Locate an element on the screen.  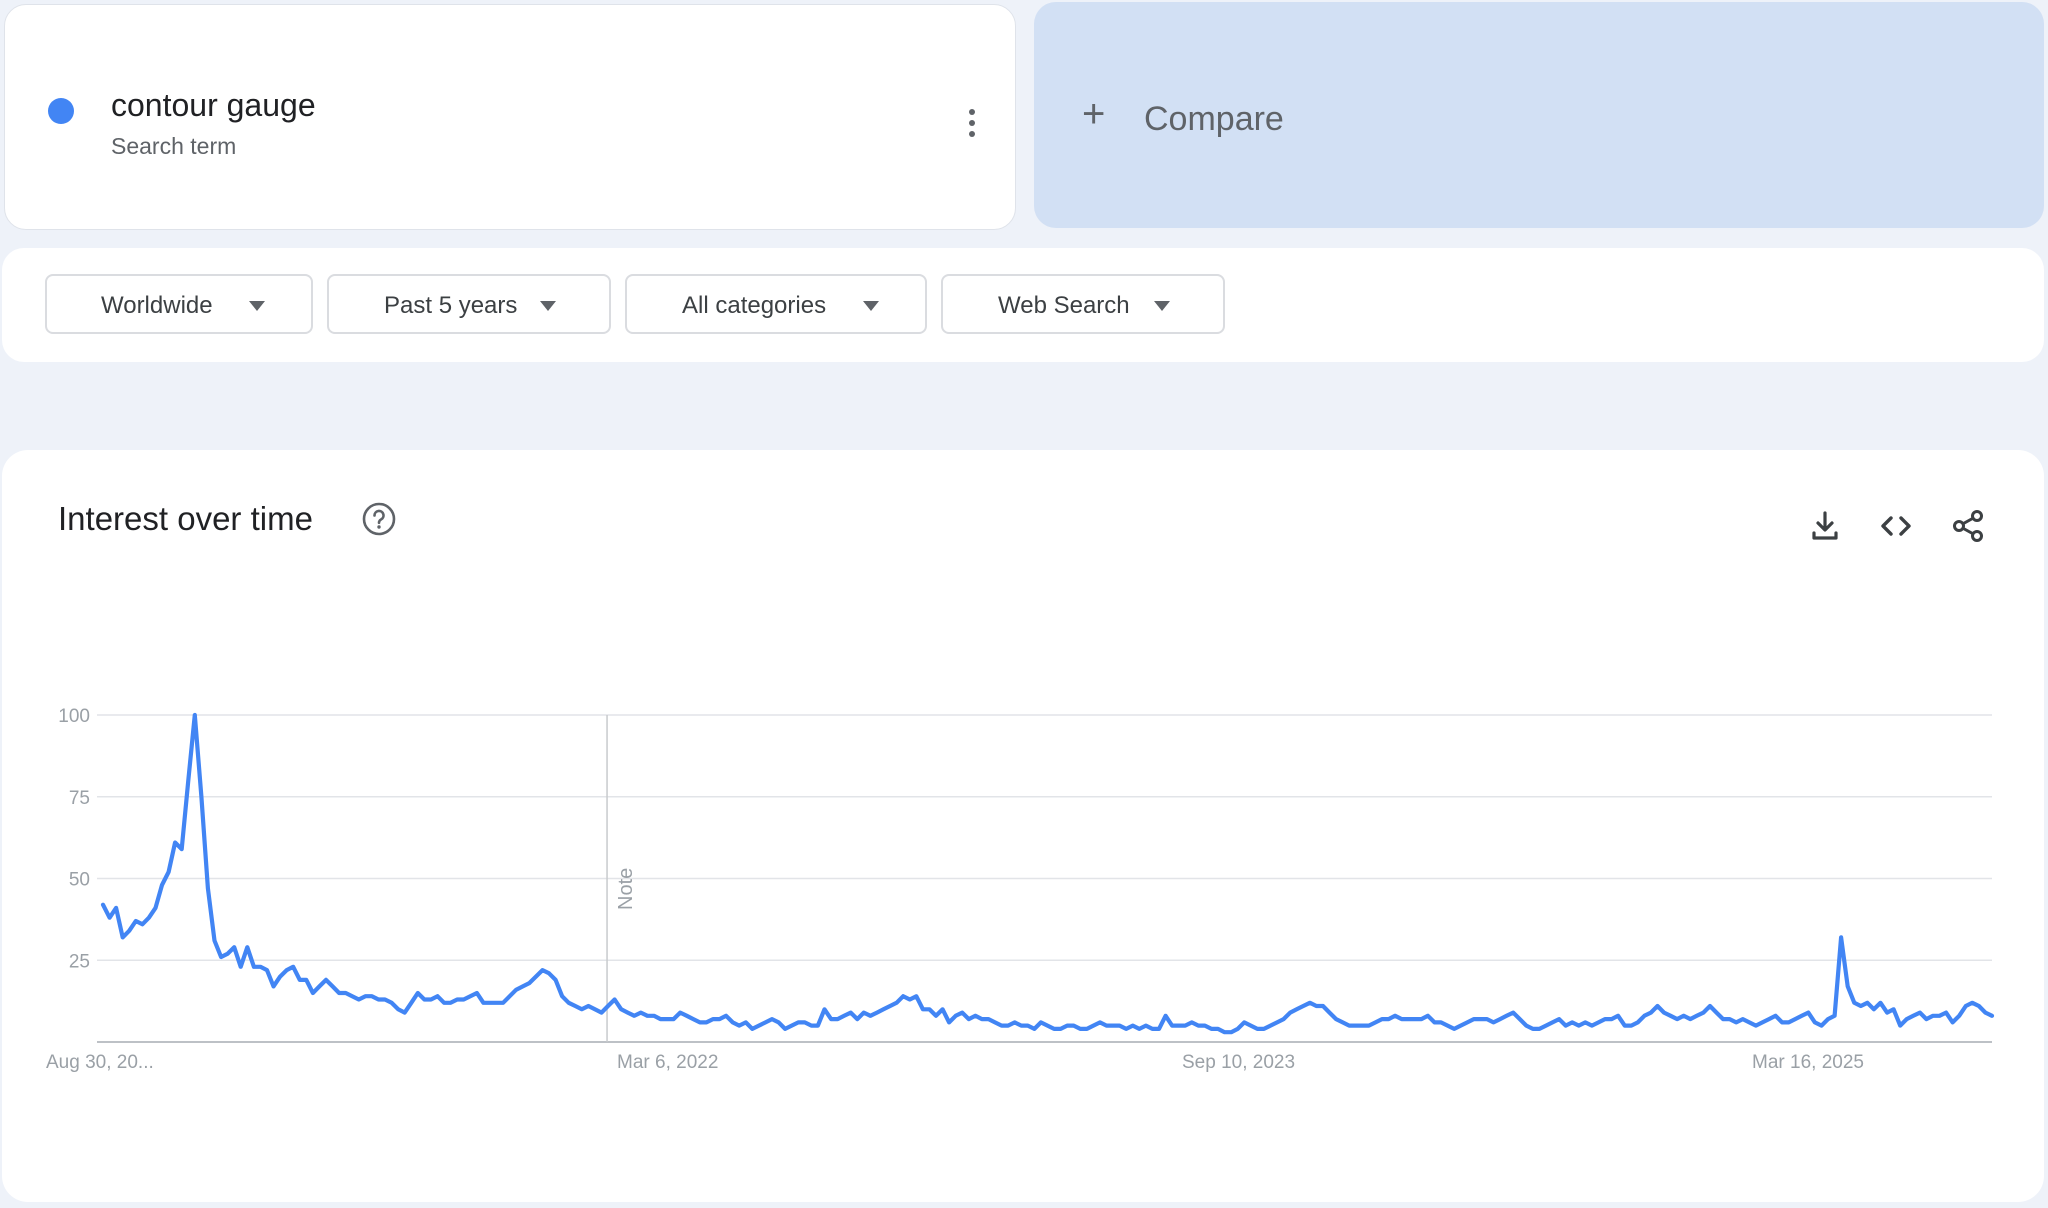
search-term-card: contour gauge Search term is located at coordinates (510, 117).